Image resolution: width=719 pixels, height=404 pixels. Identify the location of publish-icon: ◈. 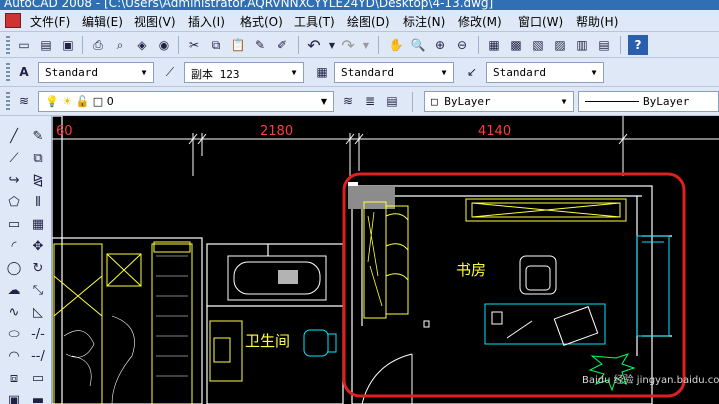
(142, 45).